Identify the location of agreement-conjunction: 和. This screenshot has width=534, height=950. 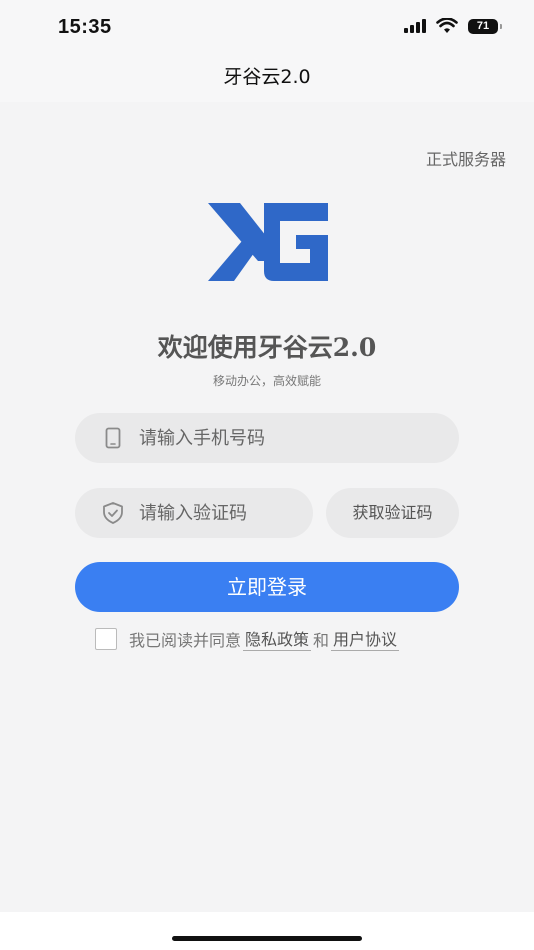
(321, 640).